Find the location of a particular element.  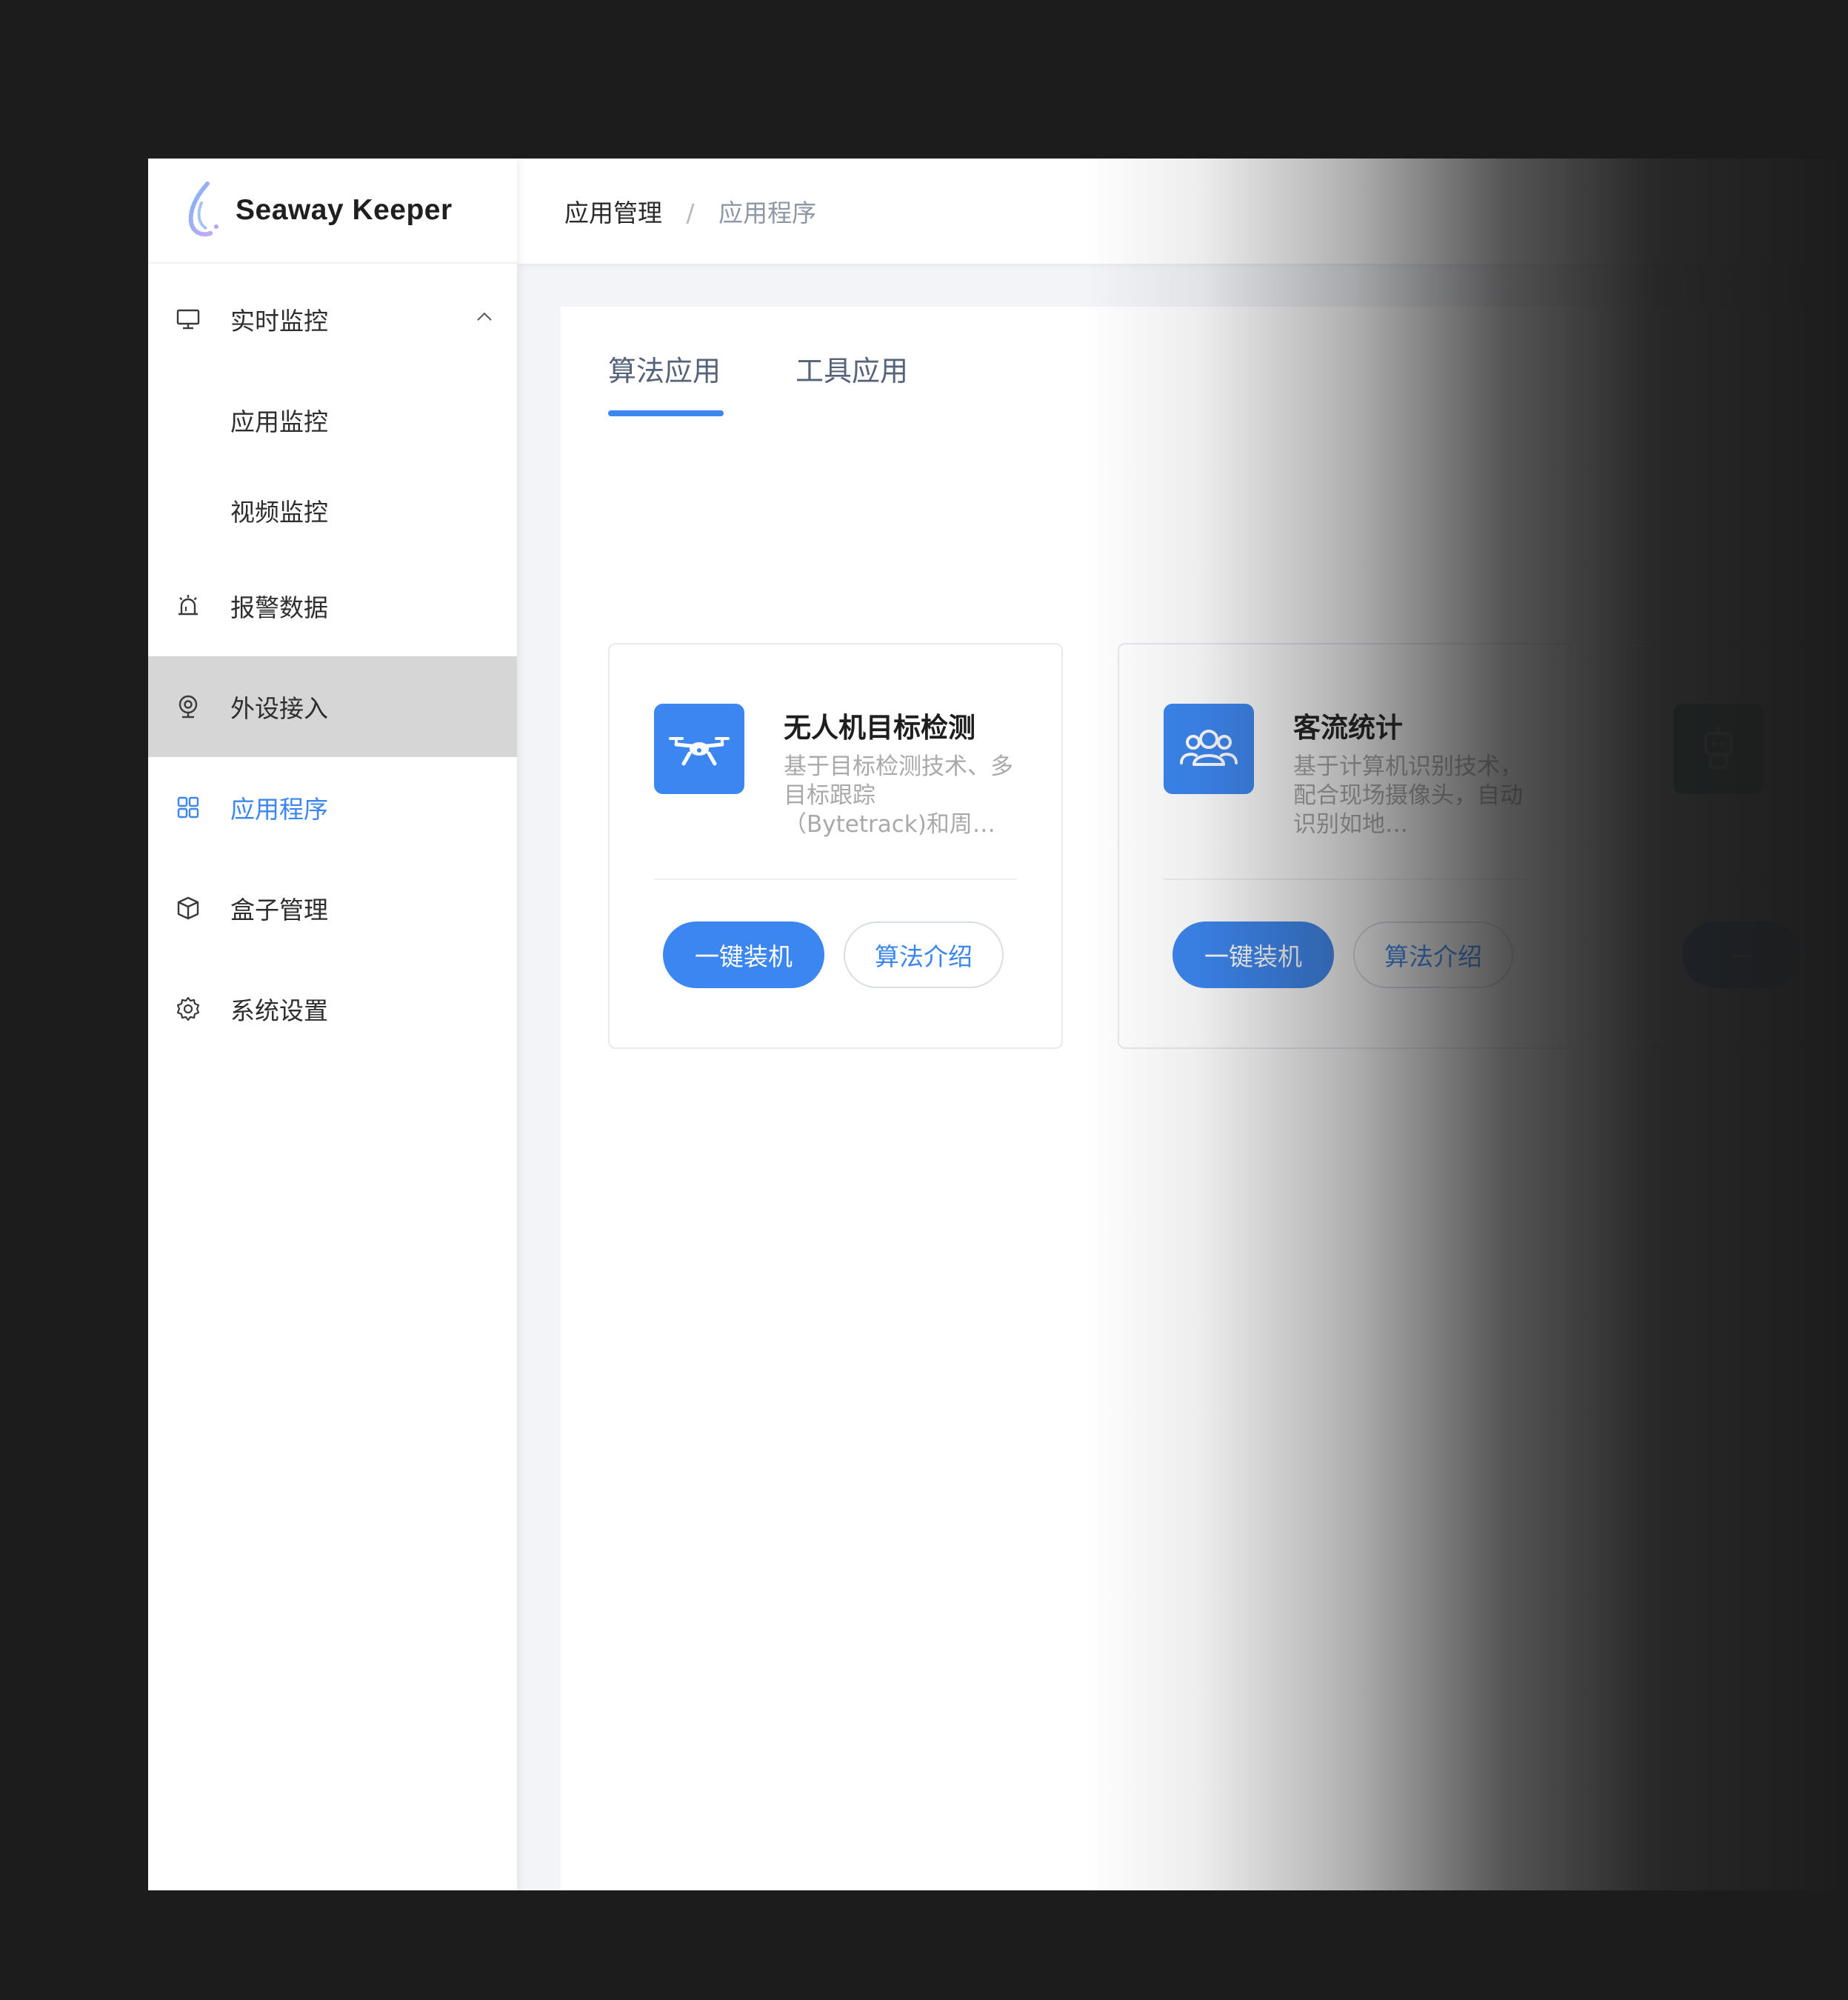

monitor-icon is located at coordinates (188, 319).